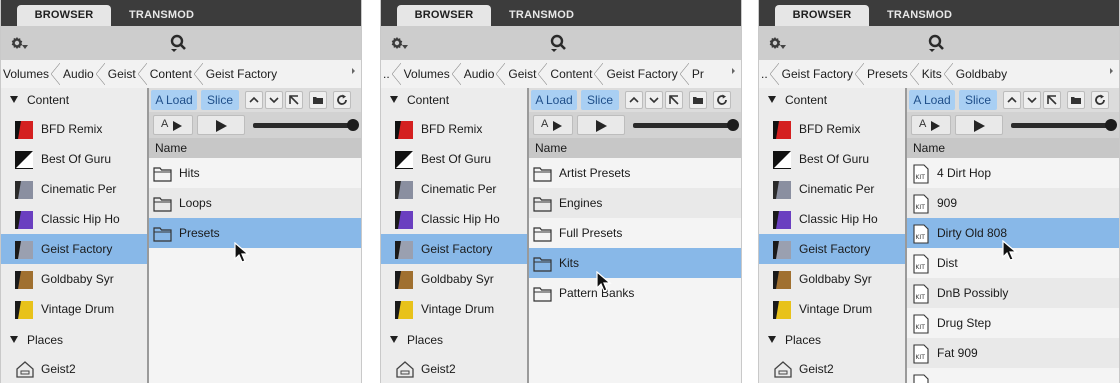 Image resolution: width=1120 pixels, height=383 pixels. I want to click on list-item: Kits, so click(635, 263).